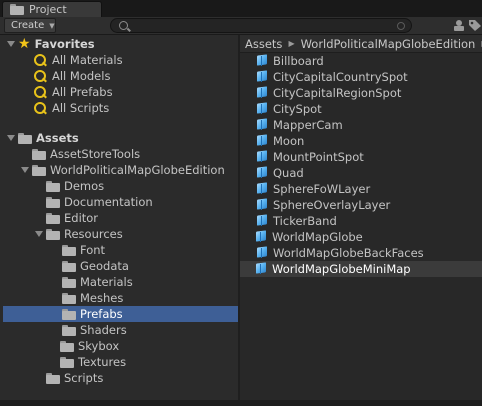 The height and width of the screenshot is (406, 482). I want to click on asset-item-billboard: Billboard, so click(290, 61).